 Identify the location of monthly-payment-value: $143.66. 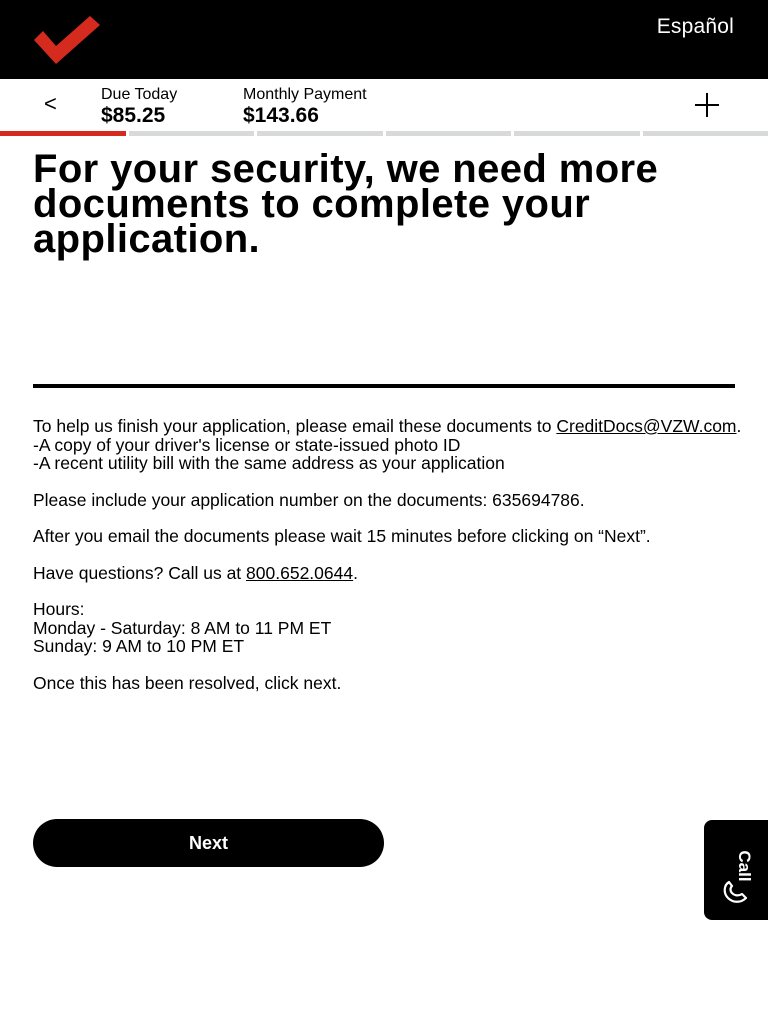
(281, 115).